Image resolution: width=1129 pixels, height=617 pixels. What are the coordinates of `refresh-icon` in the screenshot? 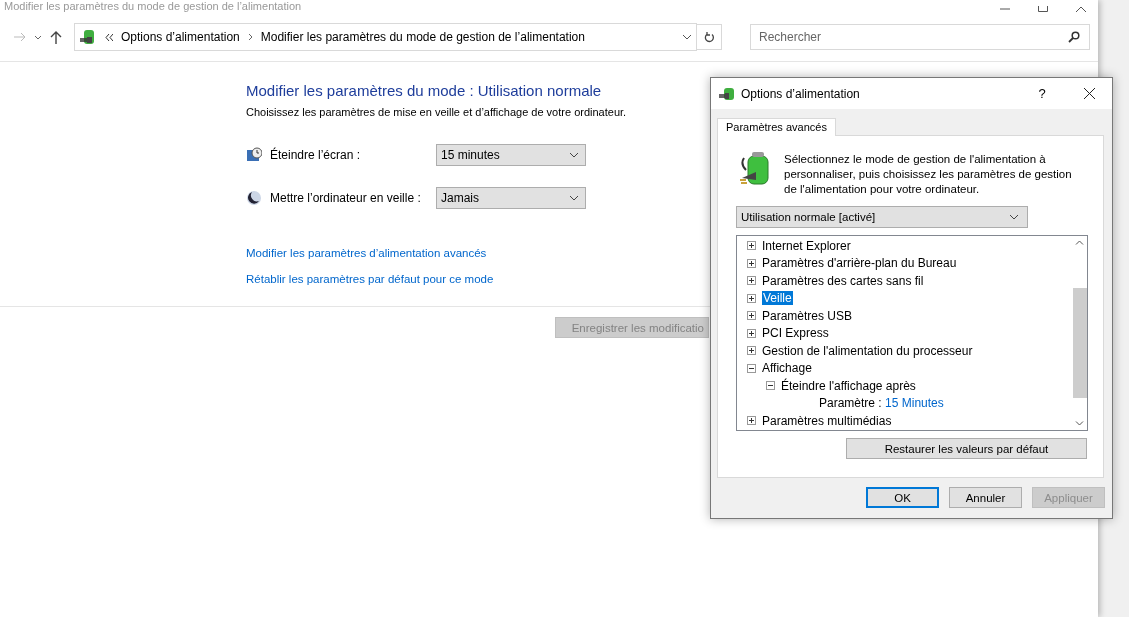 It's located at (709, 37).